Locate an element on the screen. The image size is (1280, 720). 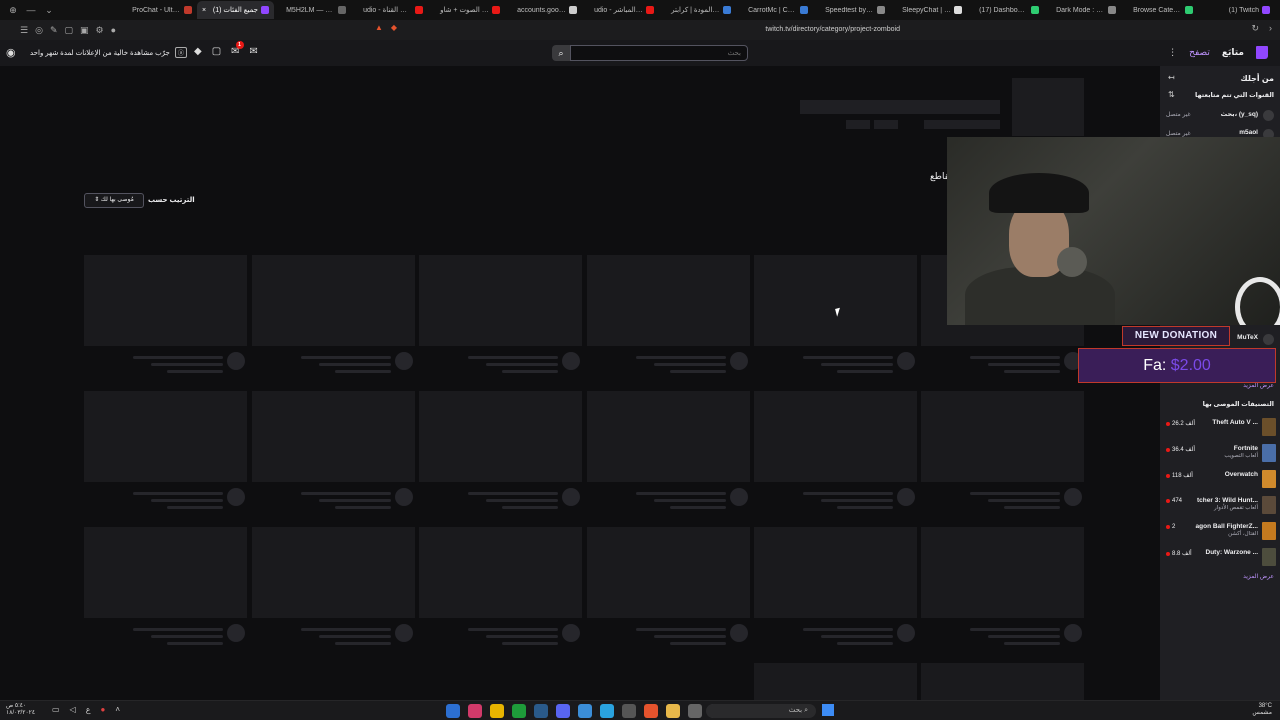
brave-rewards-icon: ▲ is located at coordinates (379, 27).